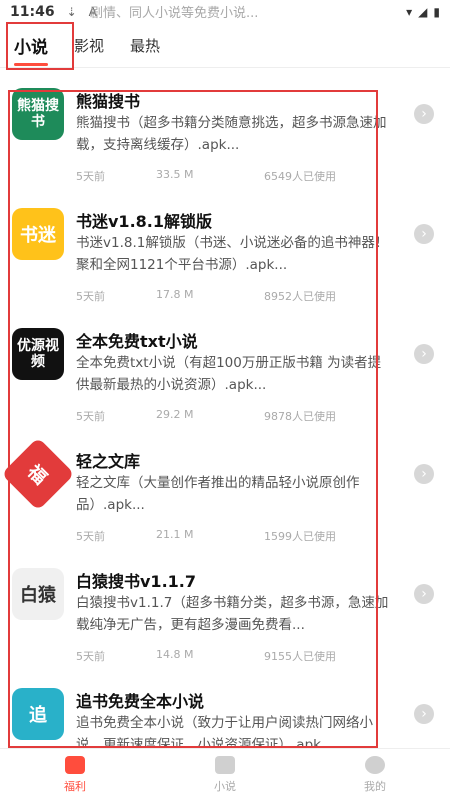  Describe the element at coordinates (108, 461) in the screenshot. I see `app-title: 轻之文库` at that location.